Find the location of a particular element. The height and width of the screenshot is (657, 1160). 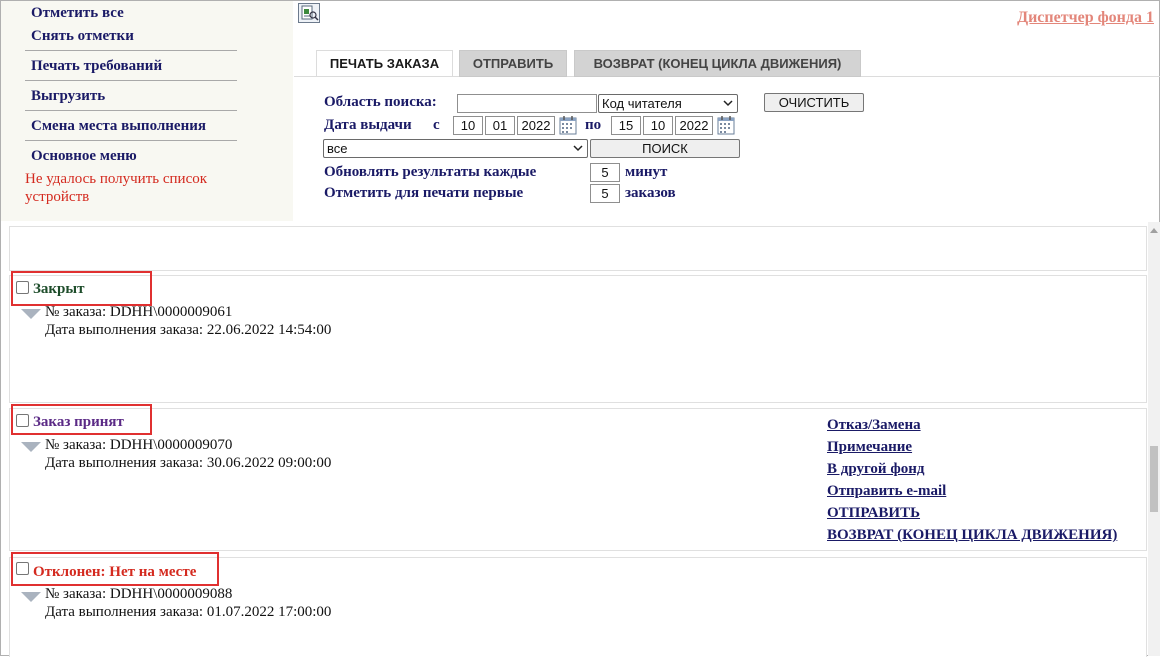

date-to-label: по is located at coordinates (593, 125).